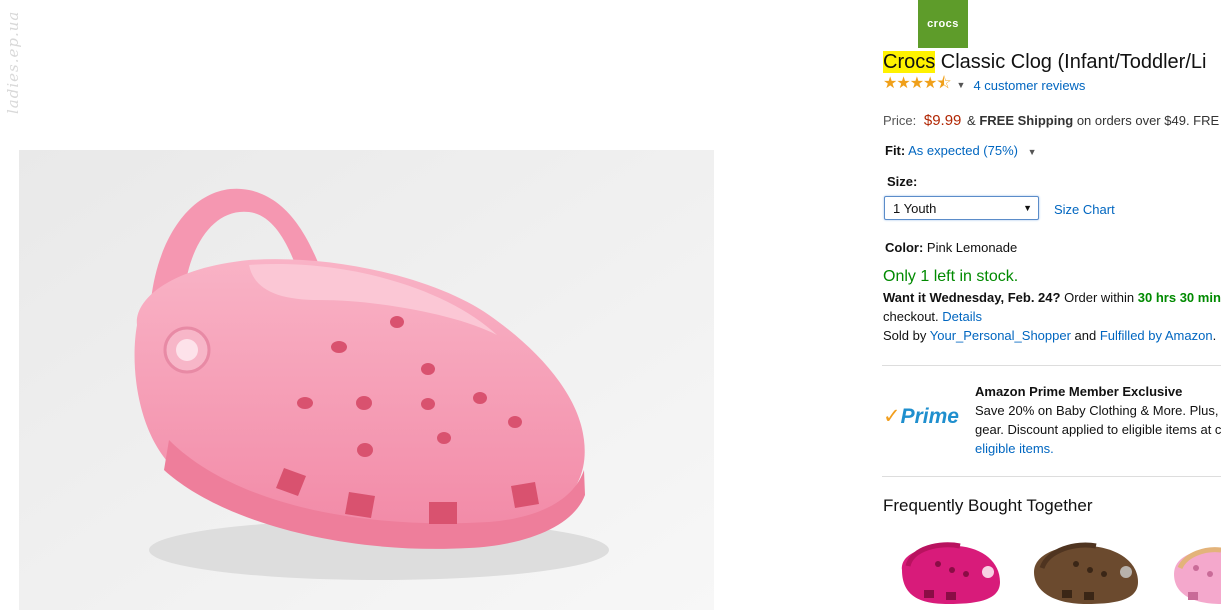  What do you see at coordinates (1000, 335) in the screenshot?
I see `seller-link: Your_Personal_Shopper` at bounding box center [1000, 335].